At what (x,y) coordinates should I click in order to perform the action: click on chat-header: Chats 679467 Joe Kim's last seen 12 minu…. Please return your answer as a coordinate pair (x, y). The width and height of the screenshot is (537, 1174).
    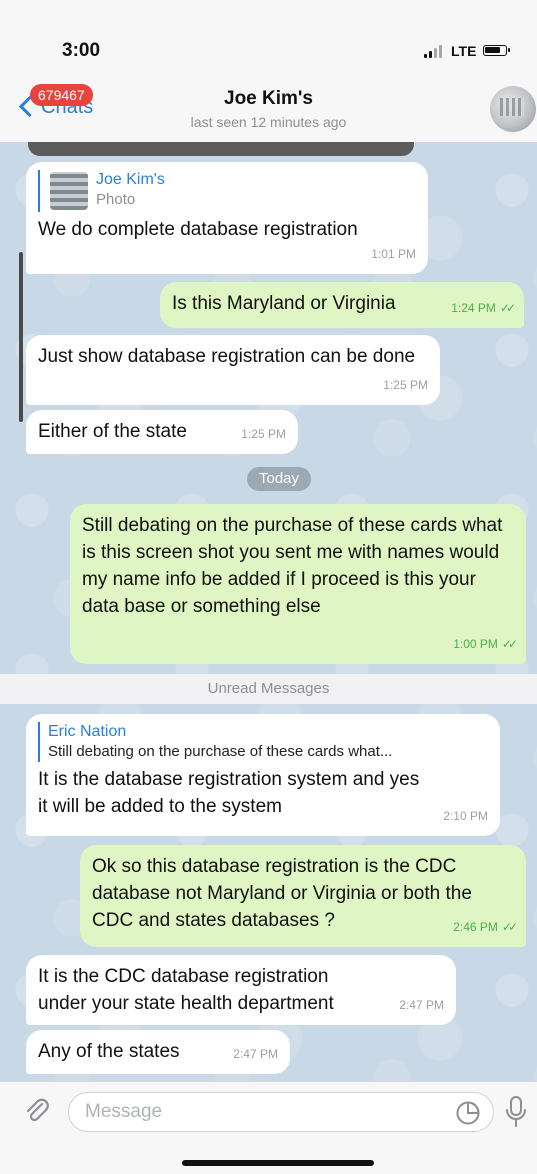
    Looking at the image, I should click on (268, 111).